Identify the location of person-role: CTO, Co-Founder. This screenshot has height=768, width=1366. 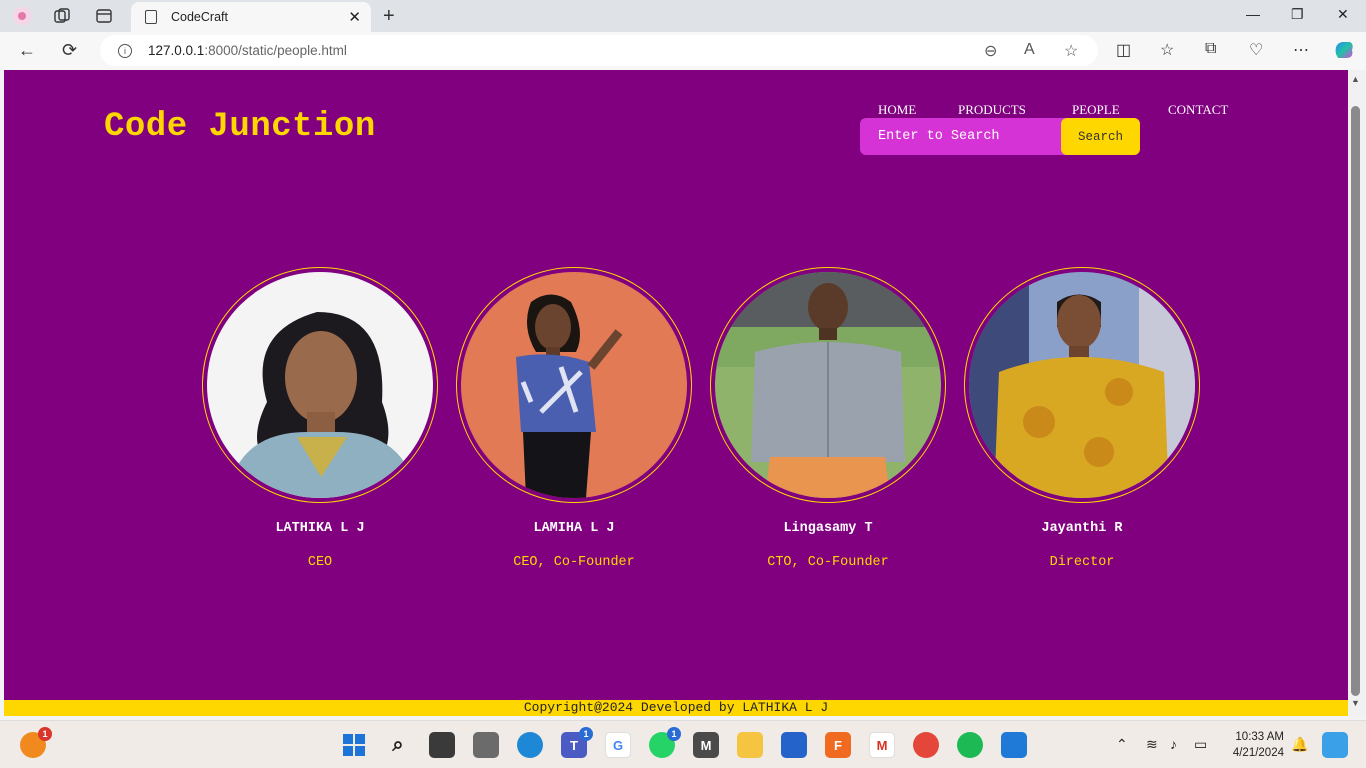
(828, 562).